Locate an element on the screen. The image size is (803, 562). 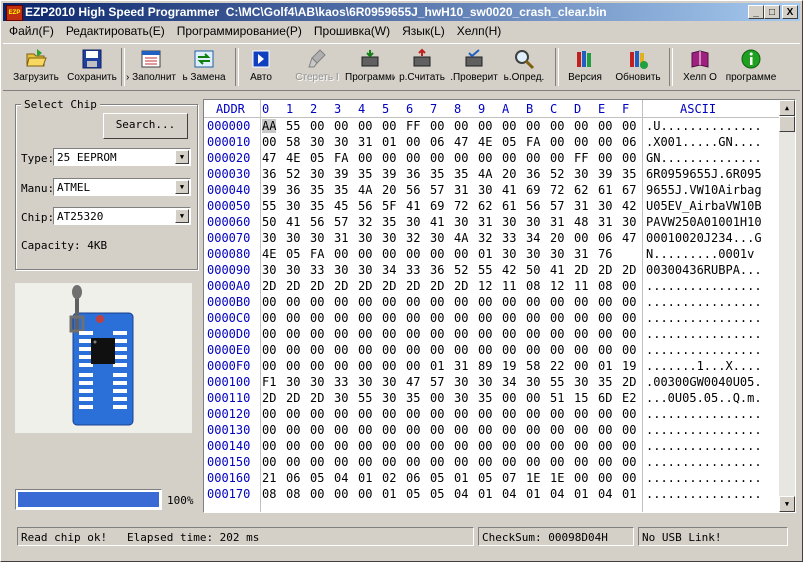
fill-button: › Заполнит is located at coordinates (151, 67).